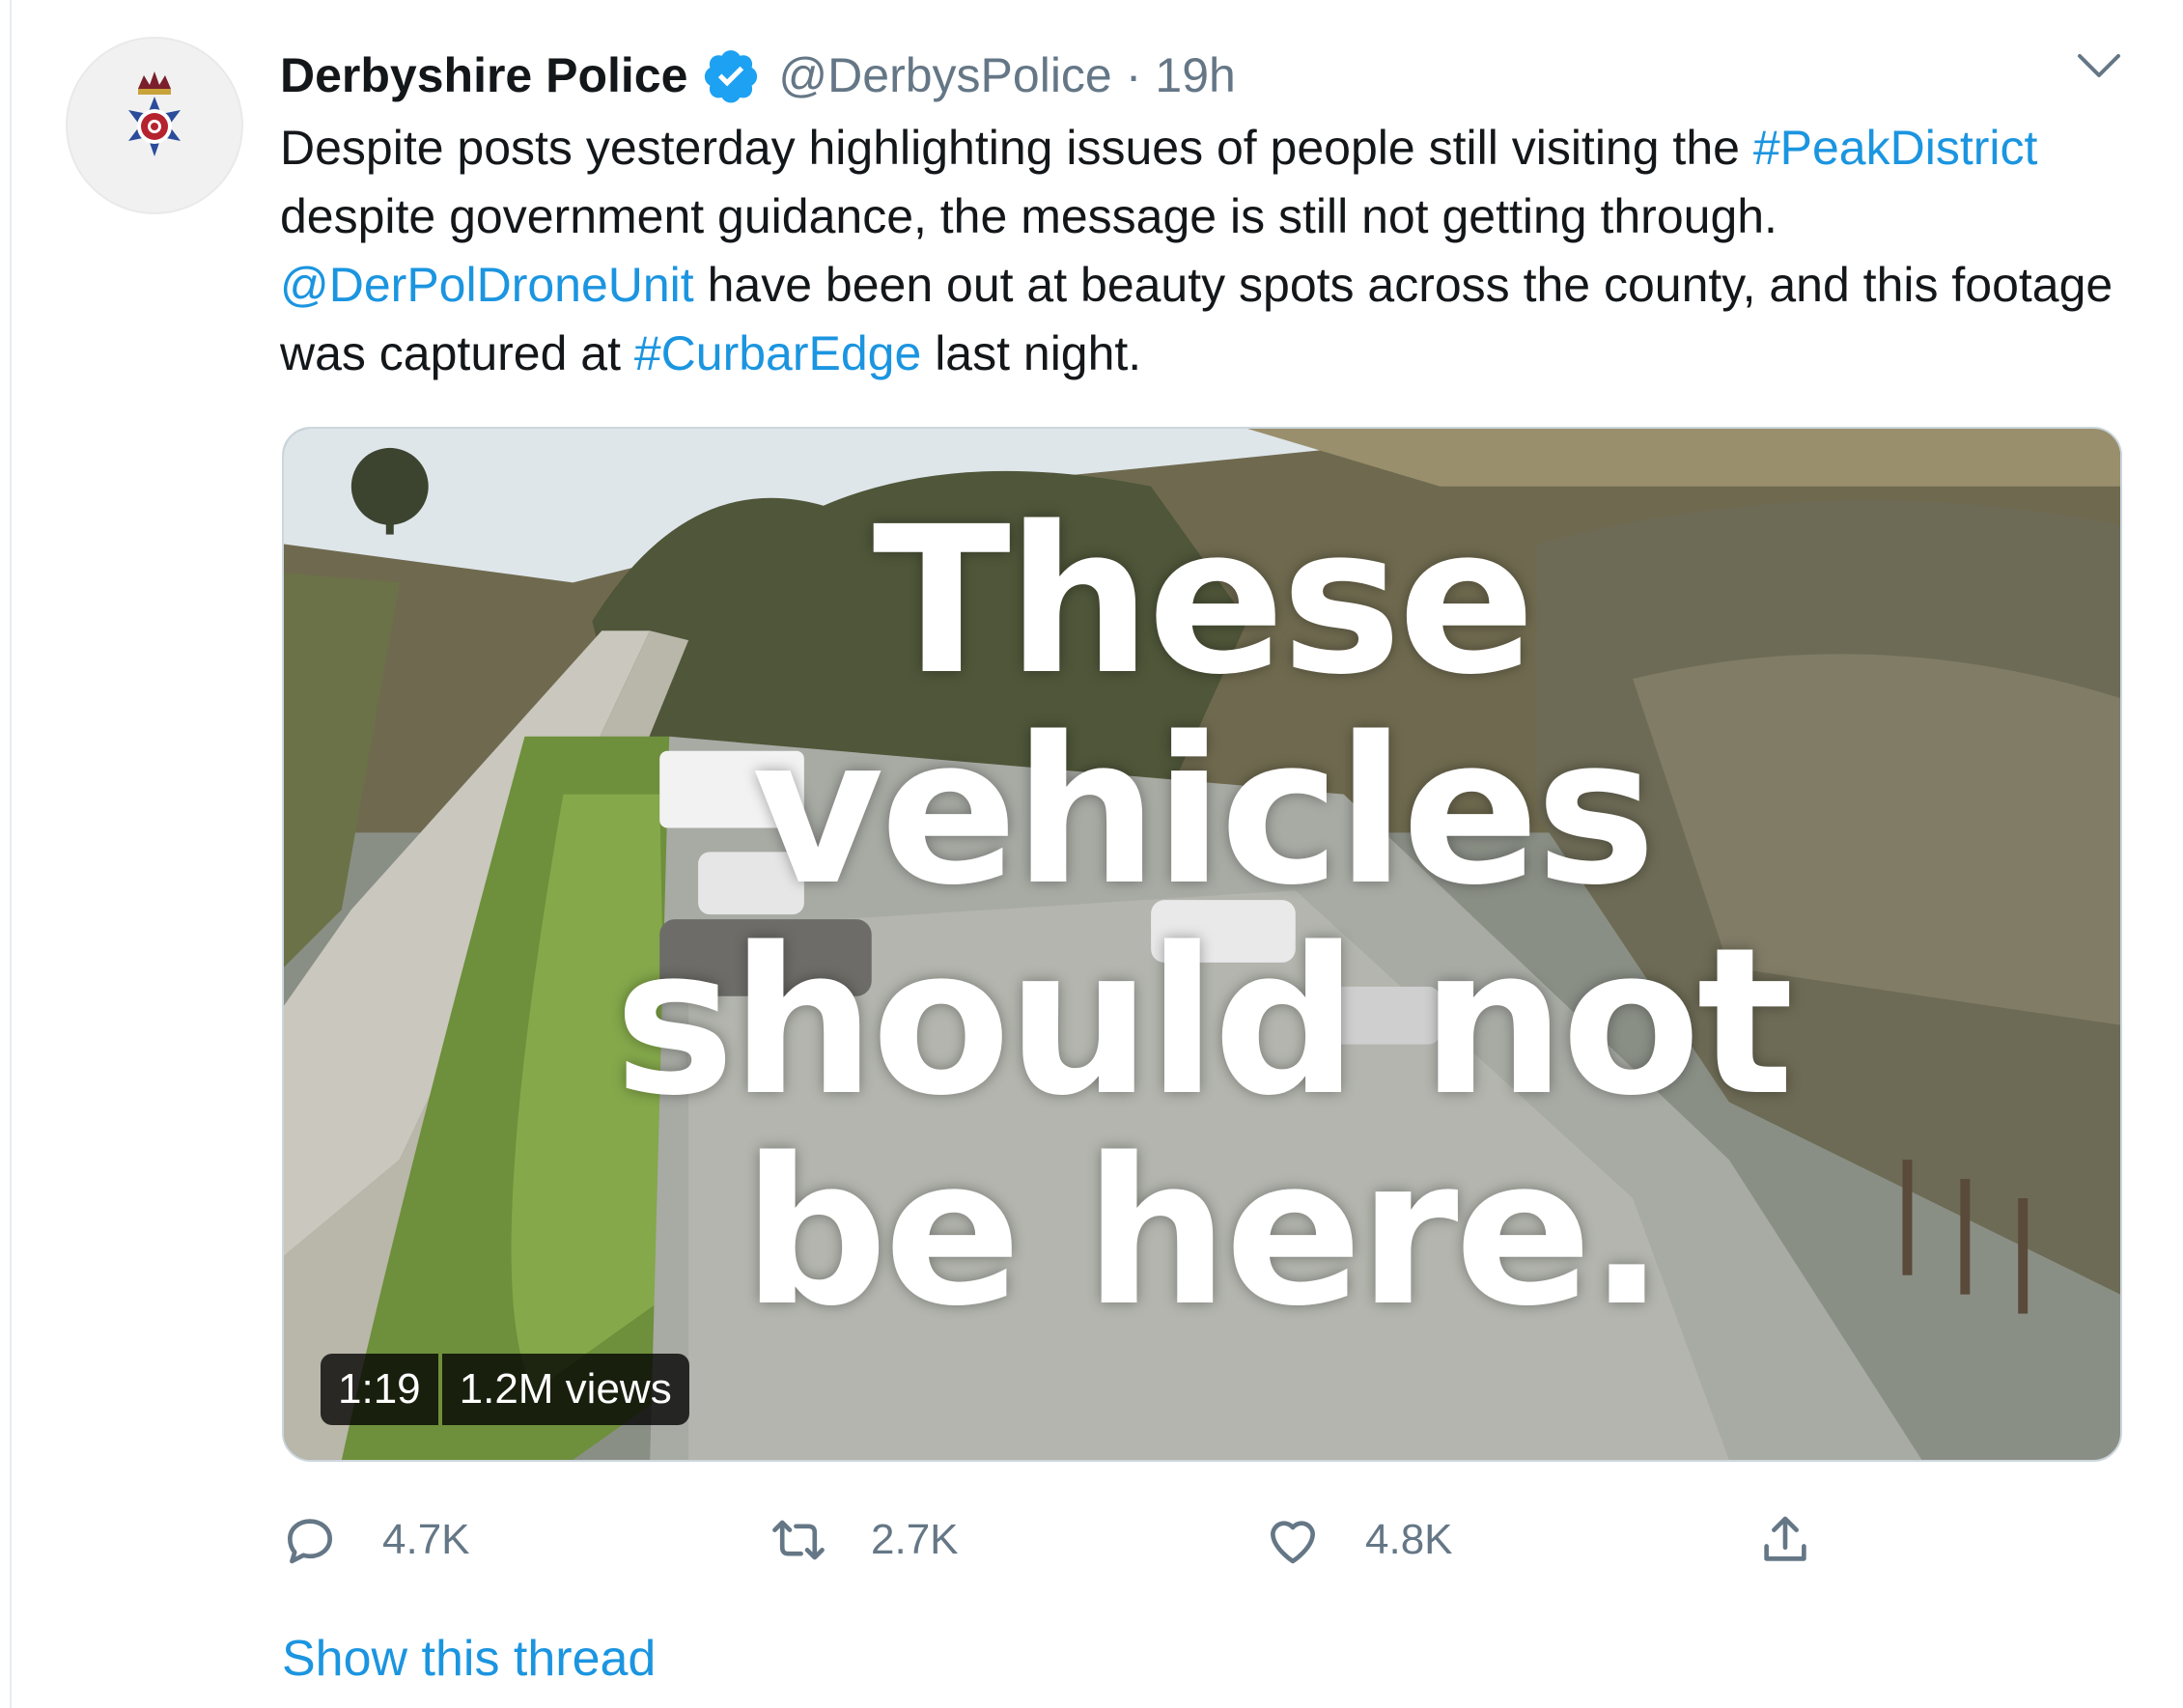  Describe the element at coordinates (777, 353) in the screenshot. I see `hashtag-link-curbaredge: #CurbarEdge` at that location.